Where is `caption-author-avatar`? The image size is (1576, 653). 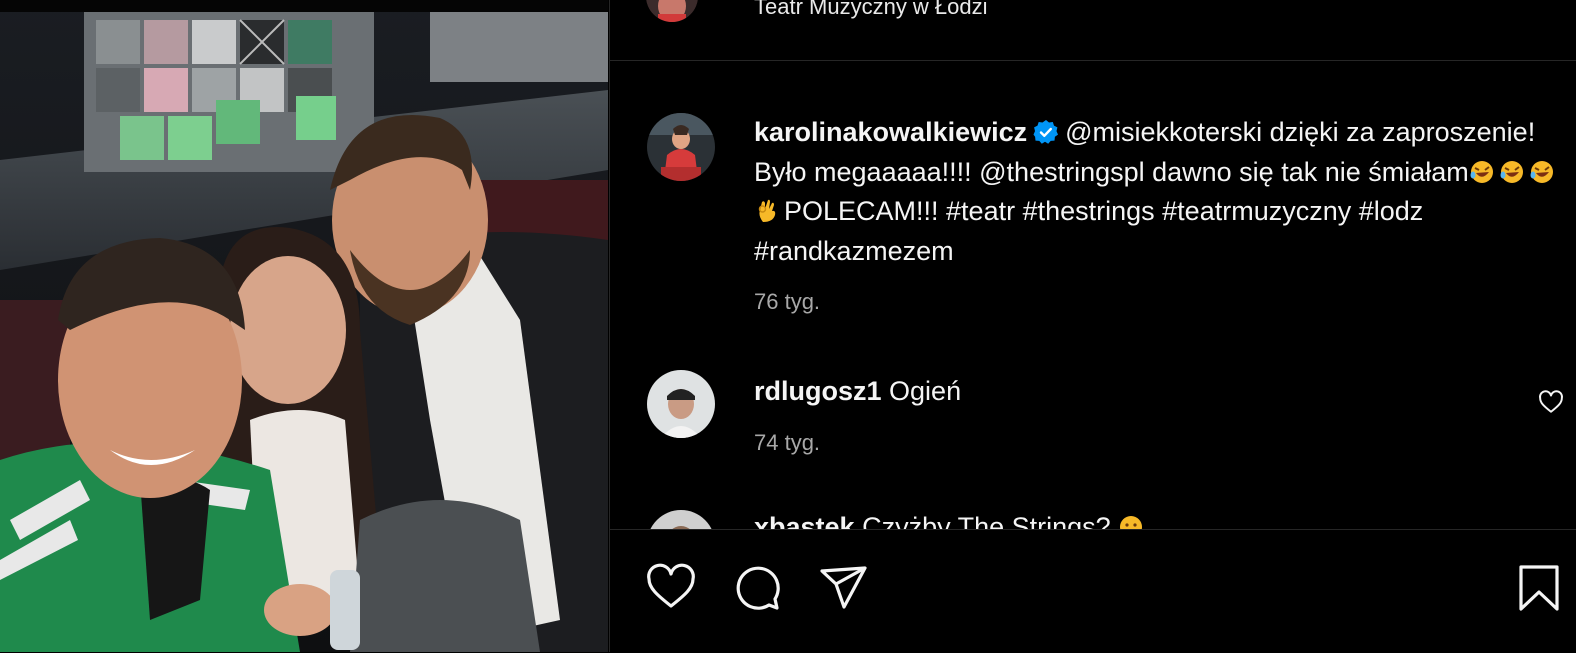
caption-author-avatar is located at coordinates (681, 147).